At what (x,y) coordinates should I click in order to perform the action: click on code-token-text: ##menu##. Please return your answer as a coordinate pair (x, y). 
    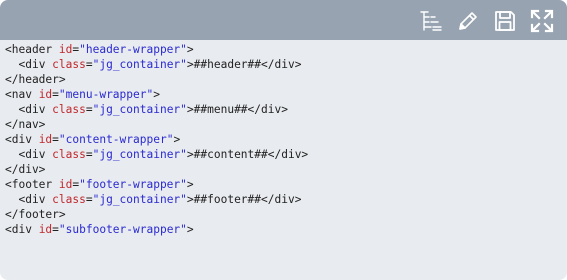
    Looking at the image, I should click on (220, 109).